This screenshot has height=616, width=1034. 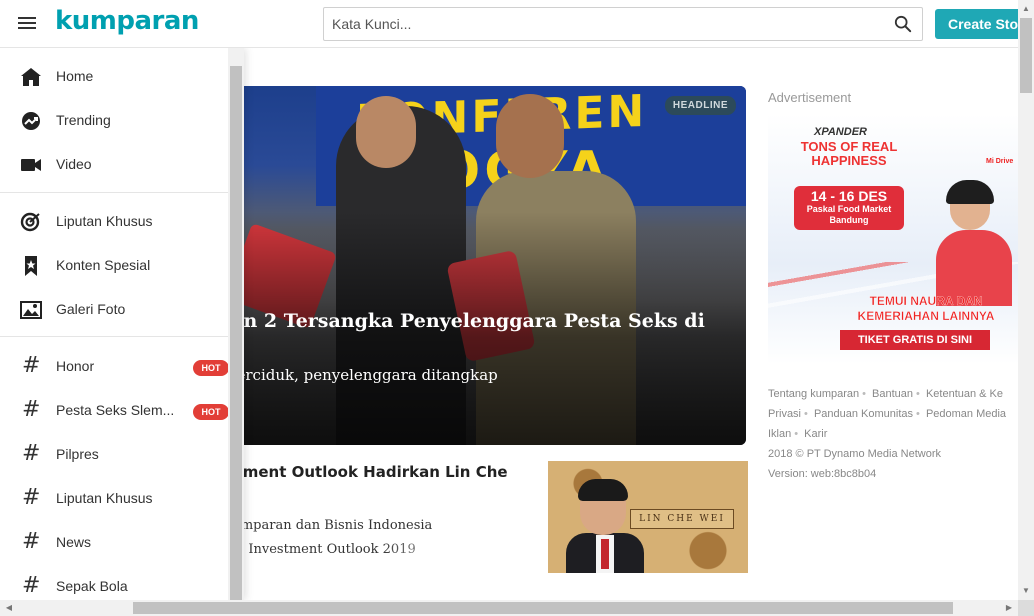 What do you see at coordinates (430, 547) in the screenshot?
I see `story-fade` at bounding box center [430, 547].